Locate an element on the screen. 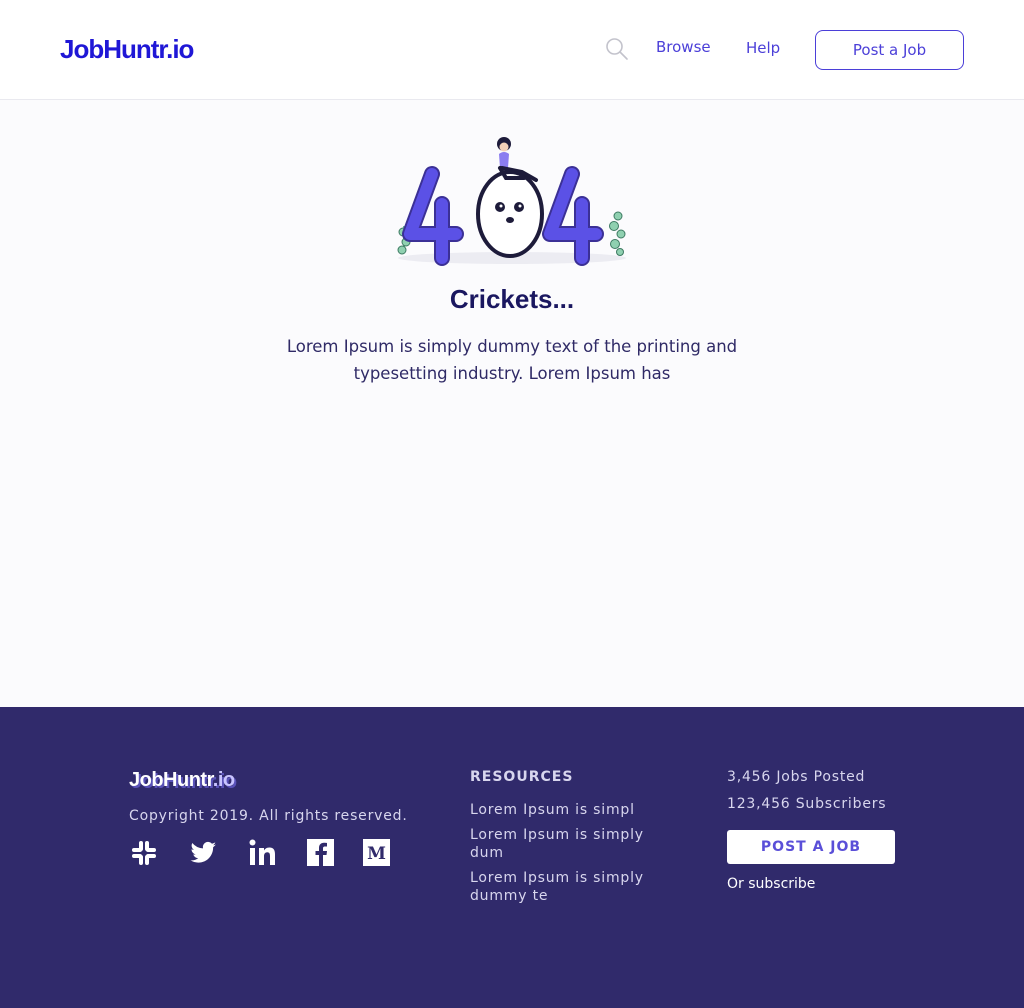 Image resolution: width=1024 pixels, height=1008 pixels. jobs-posted-stat: 3,456 Jobs Posted is located at coordinates (796, 777).